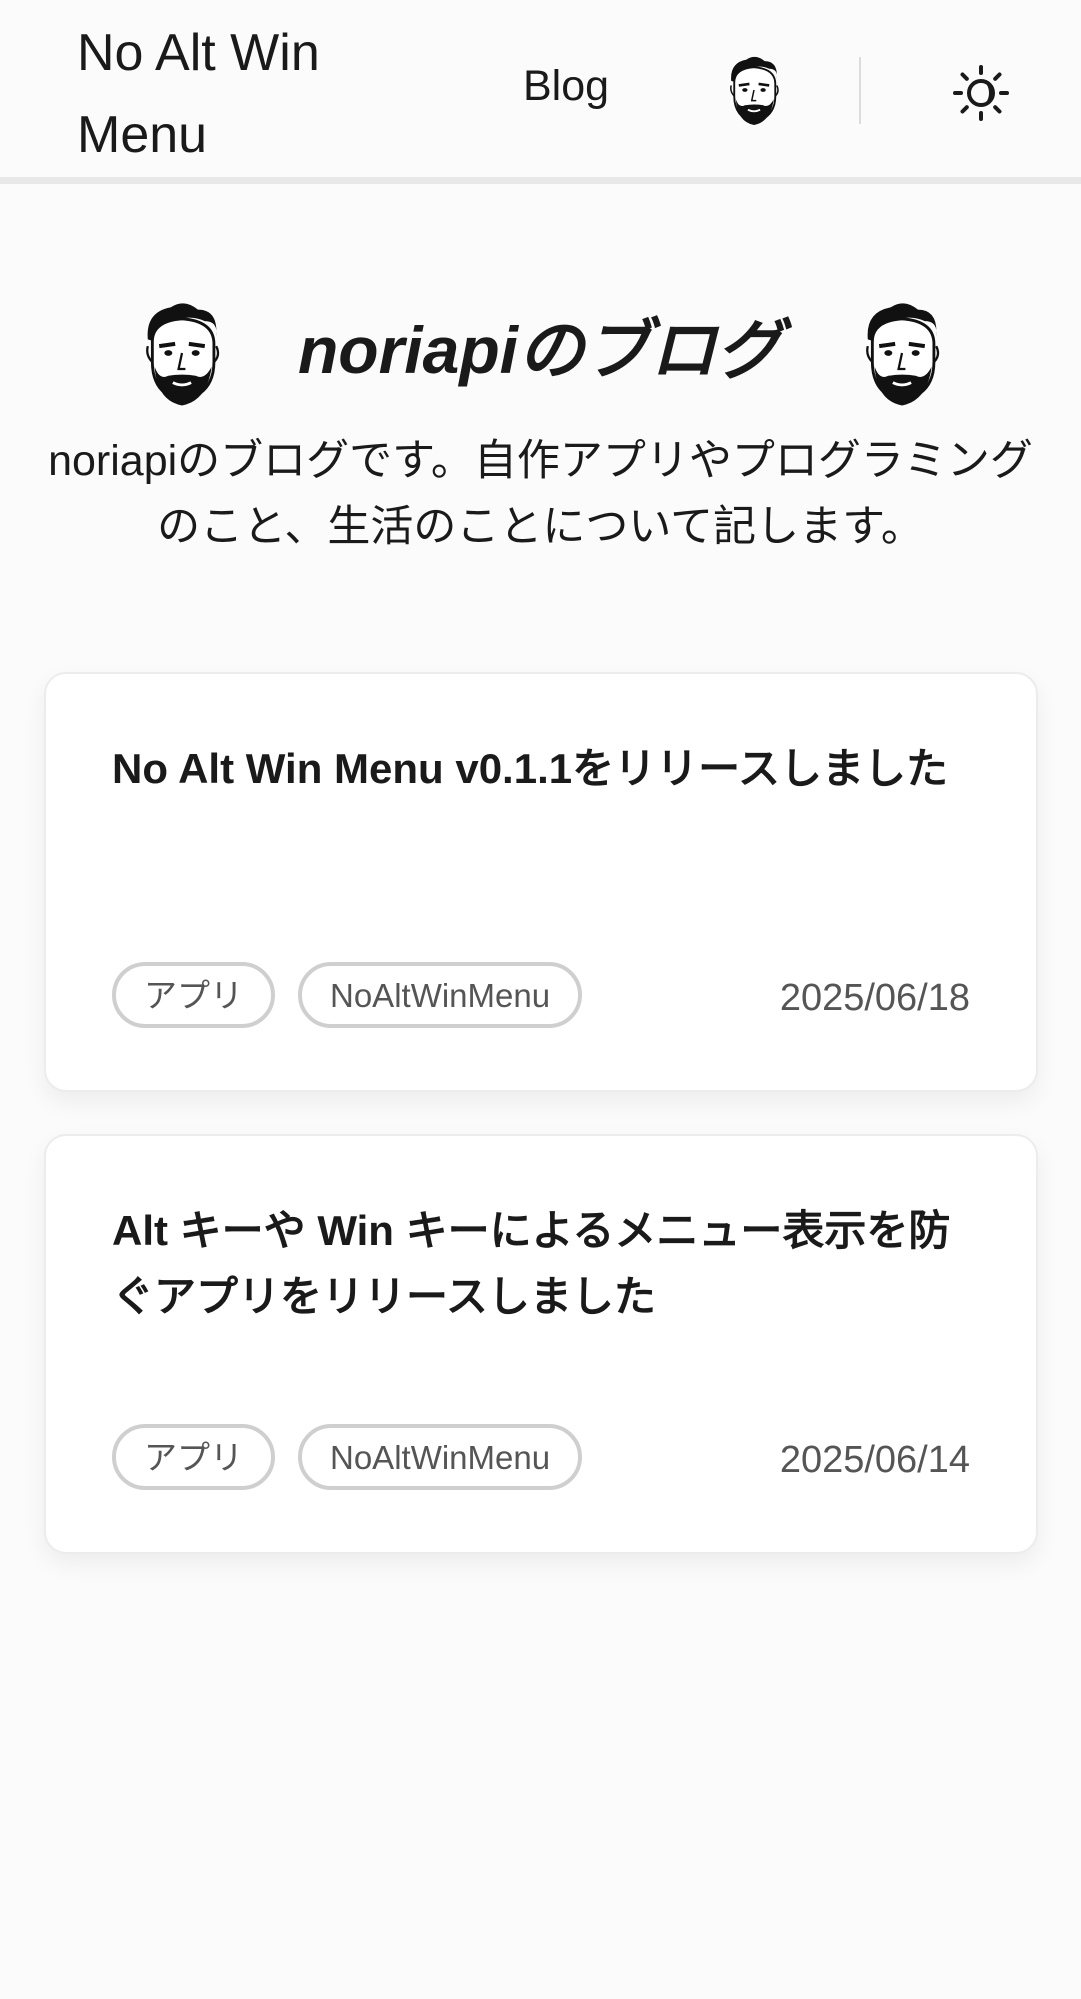  I want to click on post-title: No Alt Win Menu v0.1.1をリリースしました, so click(542, 769).